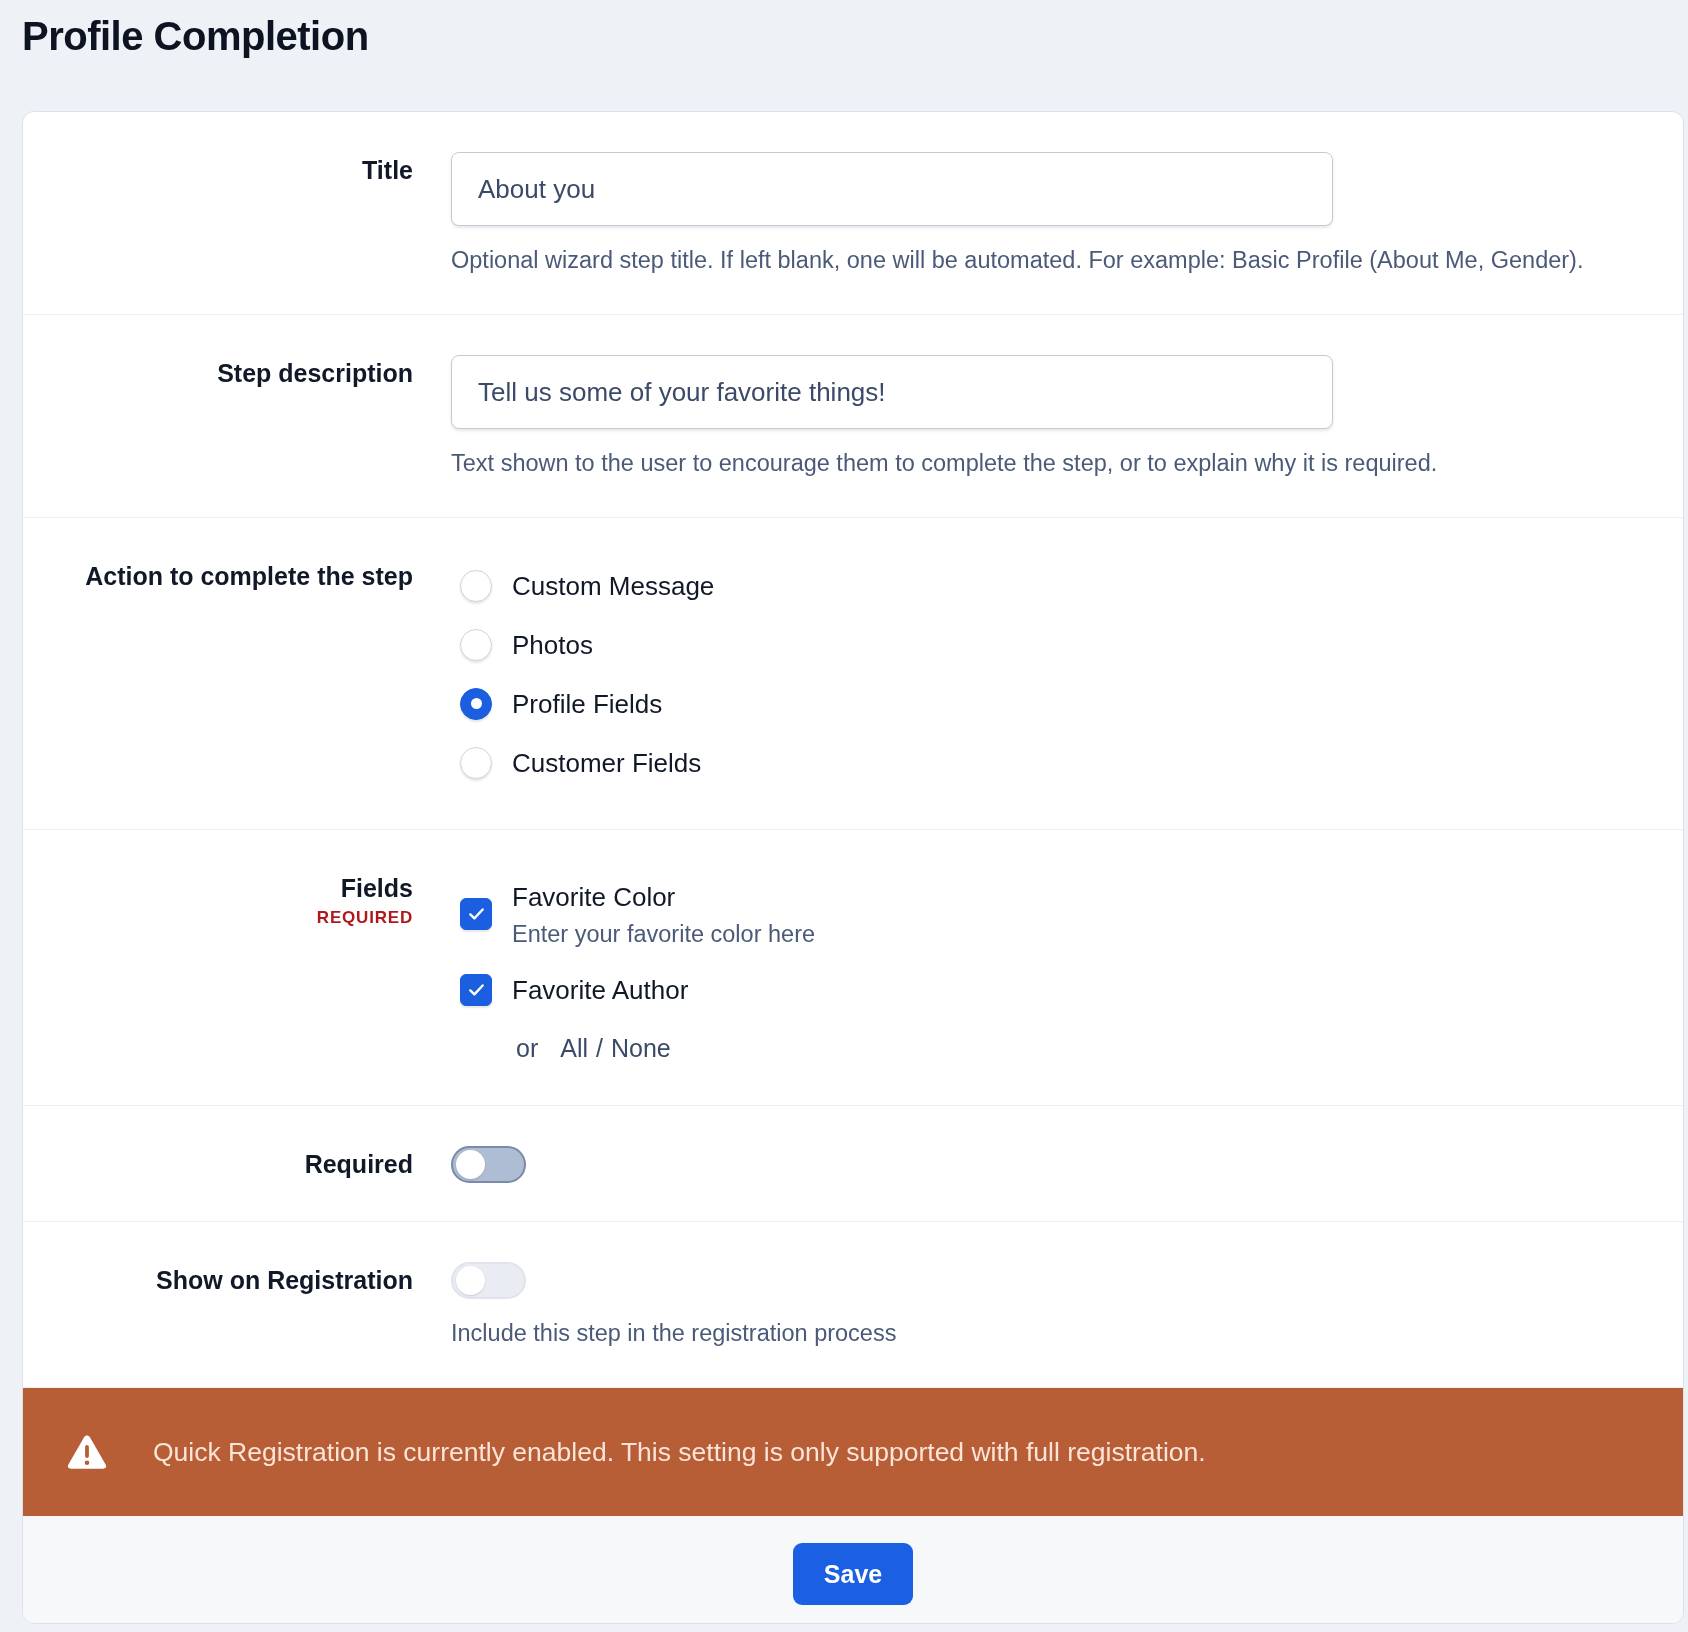  I want to click on checkbox-label: Favorite Author, so click(600, 990).